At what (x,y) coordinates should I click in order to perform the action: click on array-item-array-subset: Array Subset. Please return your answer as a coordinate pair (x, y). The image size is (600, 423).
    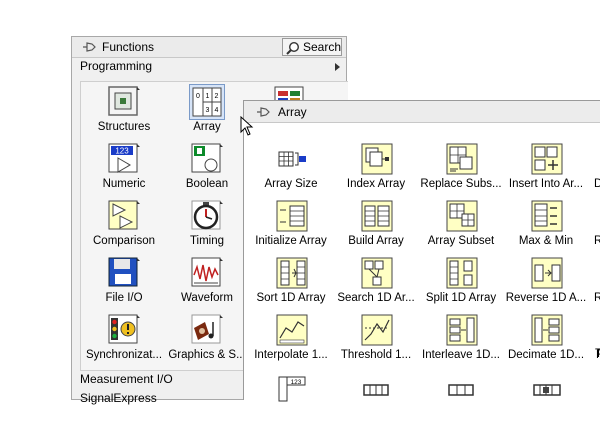
    Looking at the image, I should click on (461, 222).